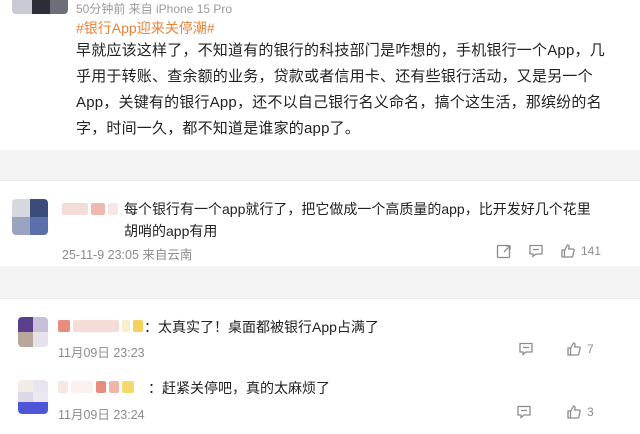 The image size is (640, 434). Describe the element at coordinates (101, 353) in the screenshot. I see `reply-time: 11月09日 23:23` at that location.